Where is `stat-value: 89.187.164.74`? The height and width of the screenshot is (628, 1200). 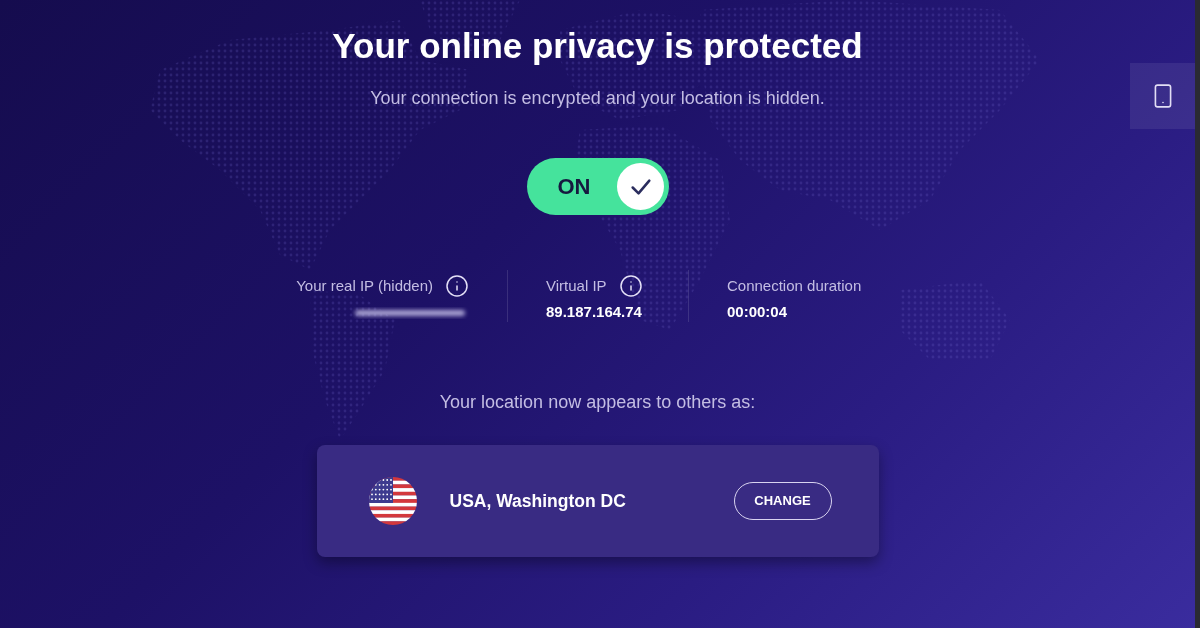
stat-value: 89.187.164.74 is located at coordinates (594, 312).